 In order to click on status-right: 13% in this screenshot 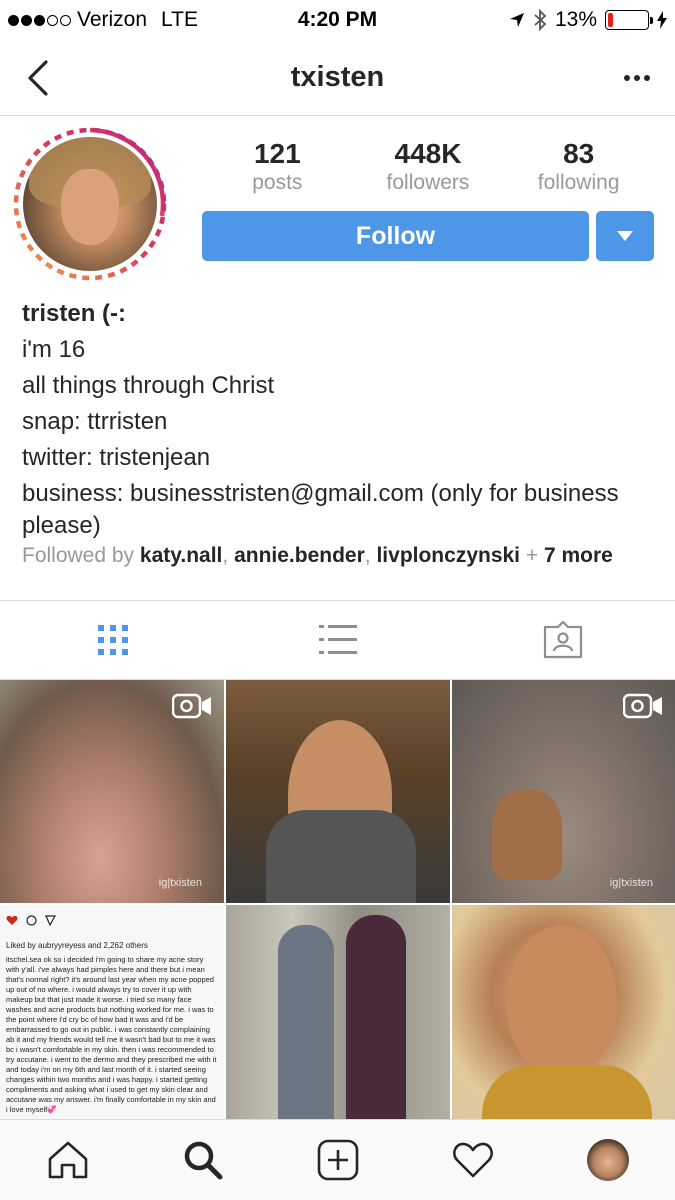, I will do `click(588, 20)`.